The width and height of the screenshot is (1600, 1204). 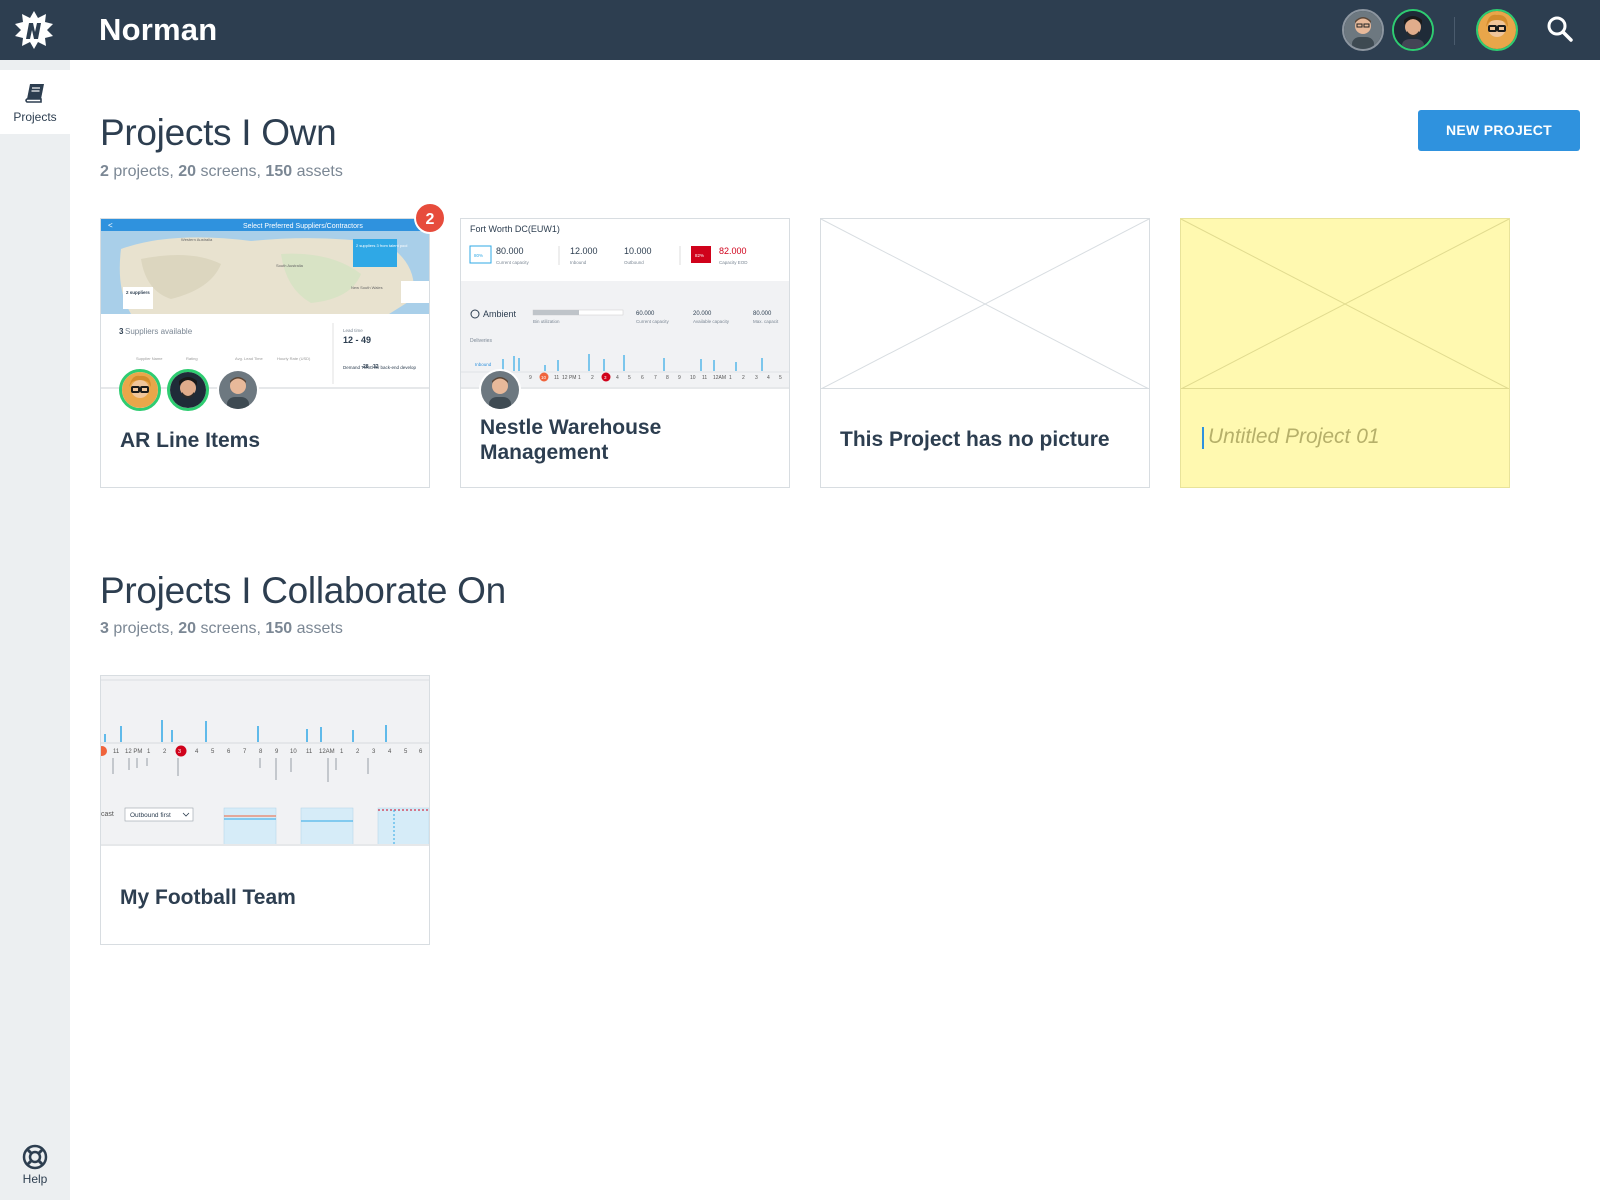 I want to click on svg-text: Western Australia, so click(x=197, y=239).